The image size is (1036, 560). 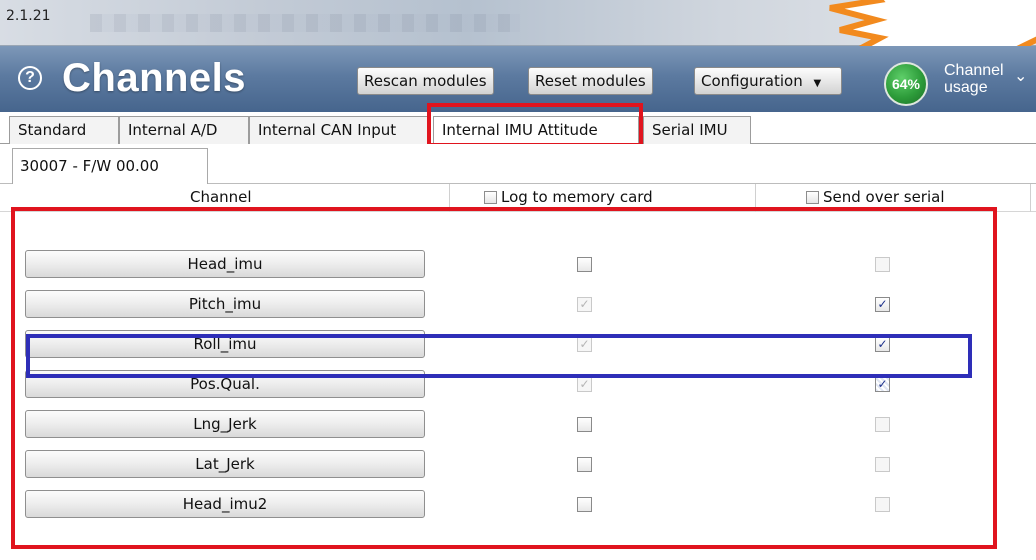 What do you see at coordinates (30, 78) in the screenshot?
I see `help-icon: ?` at bounding box center [30, 78].